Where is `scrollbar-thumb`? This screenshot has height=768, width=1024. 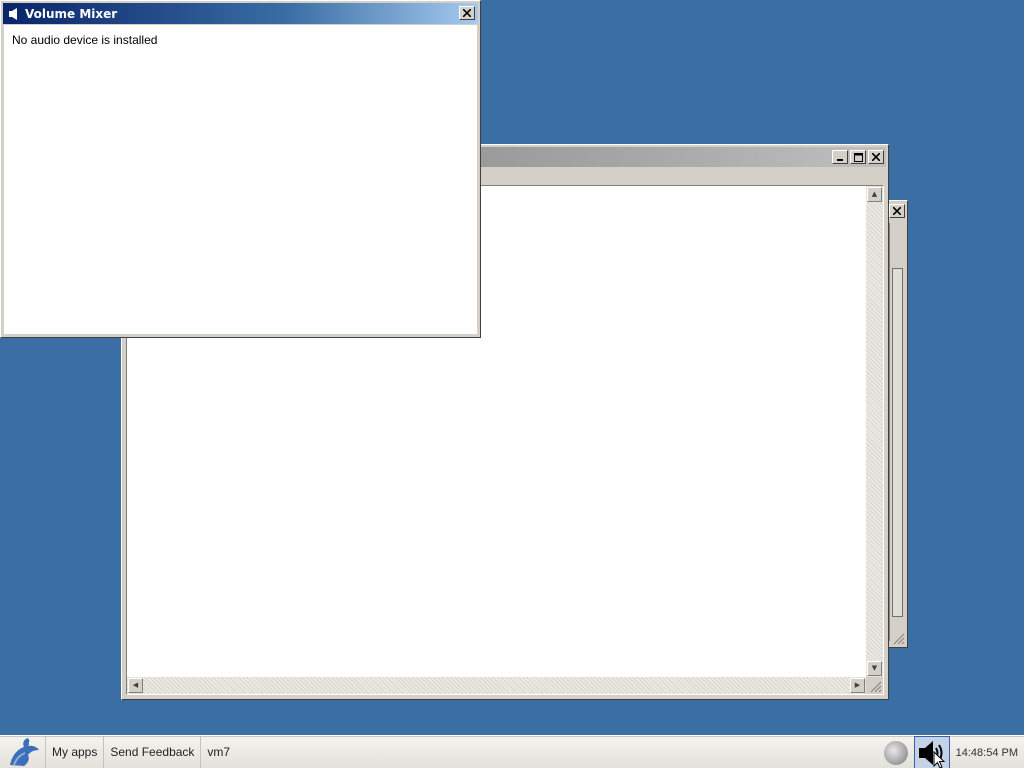 scrollbar-thumb is located at coordinates (897, 442).